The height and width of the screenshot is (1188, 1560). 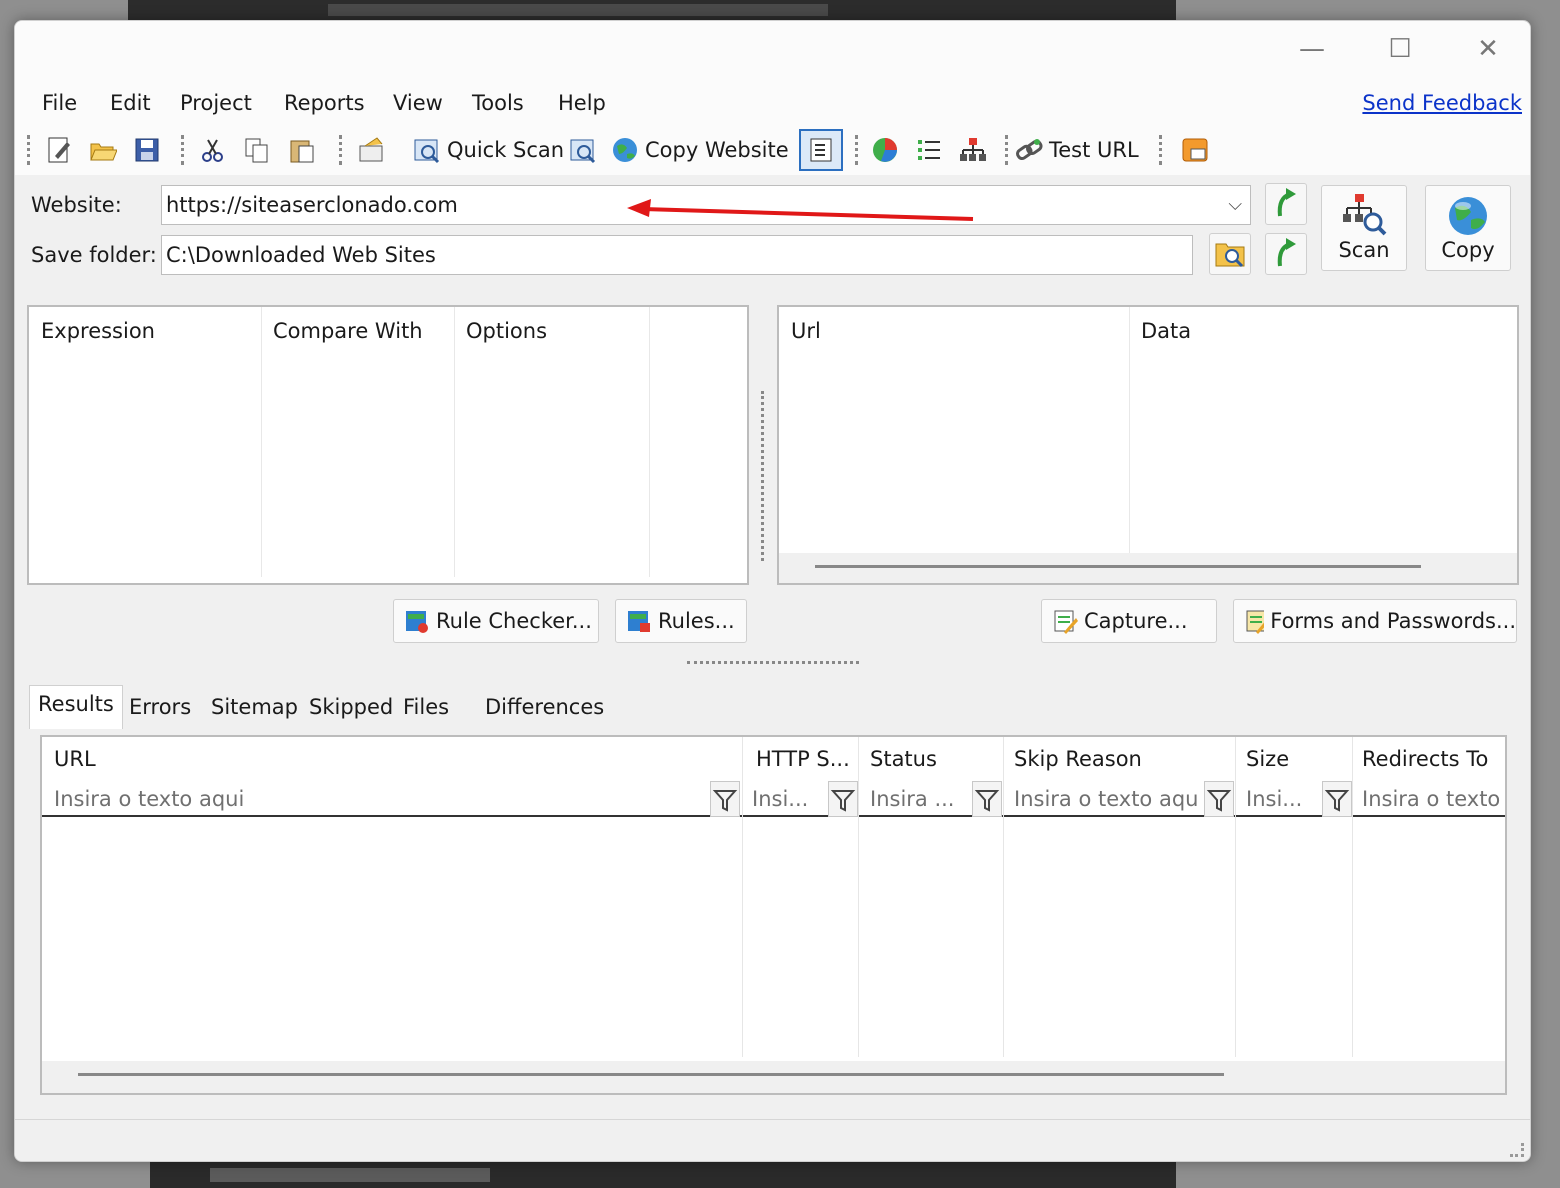 What do you see at coordinates (147, 150) in the screenshot?
I see `save-project-button` at bounding box center [147, 150].